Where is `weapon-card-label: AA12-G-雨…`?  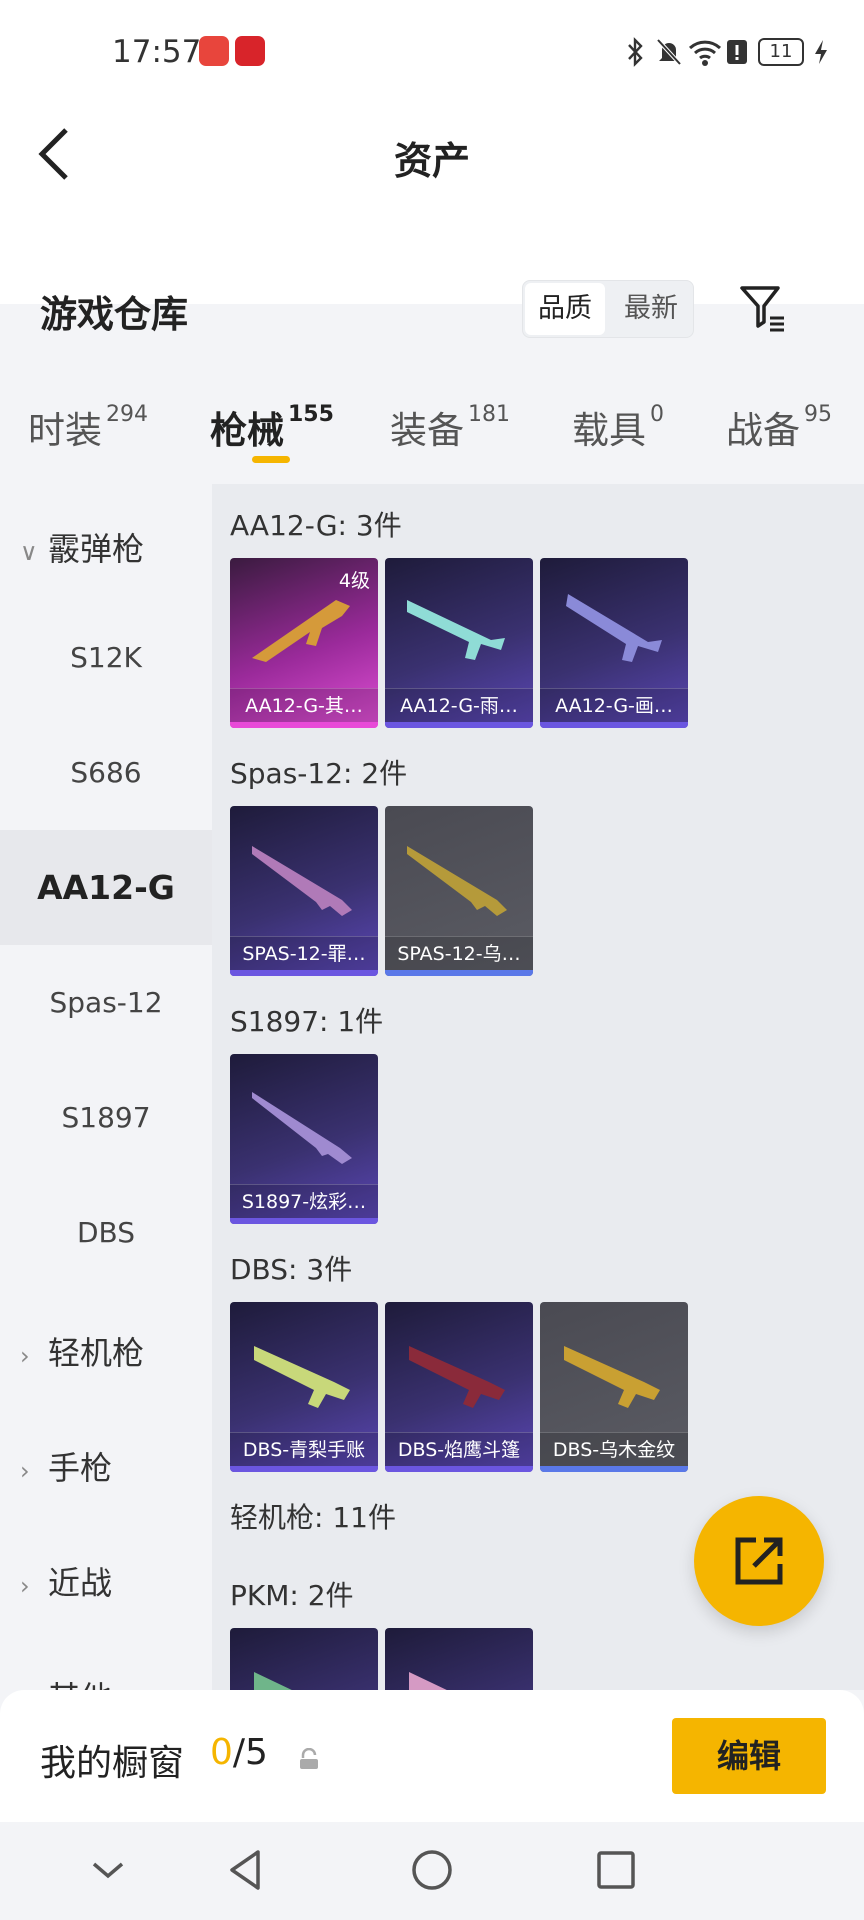 weapon-card-label: AA12-G-雨… is located at coordinates (459, 705).